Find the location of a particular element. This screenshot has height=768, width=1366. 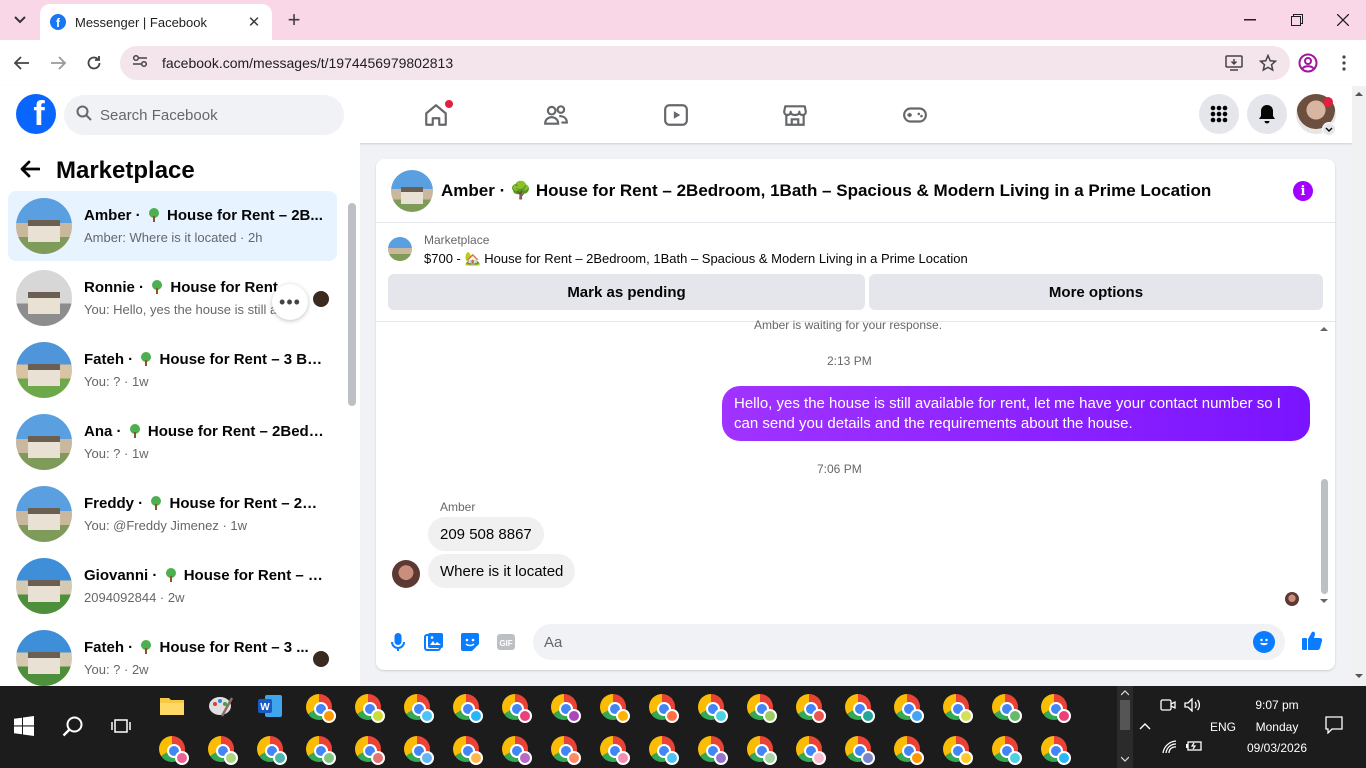

notifications-button is located at coordinates (1267, 114).